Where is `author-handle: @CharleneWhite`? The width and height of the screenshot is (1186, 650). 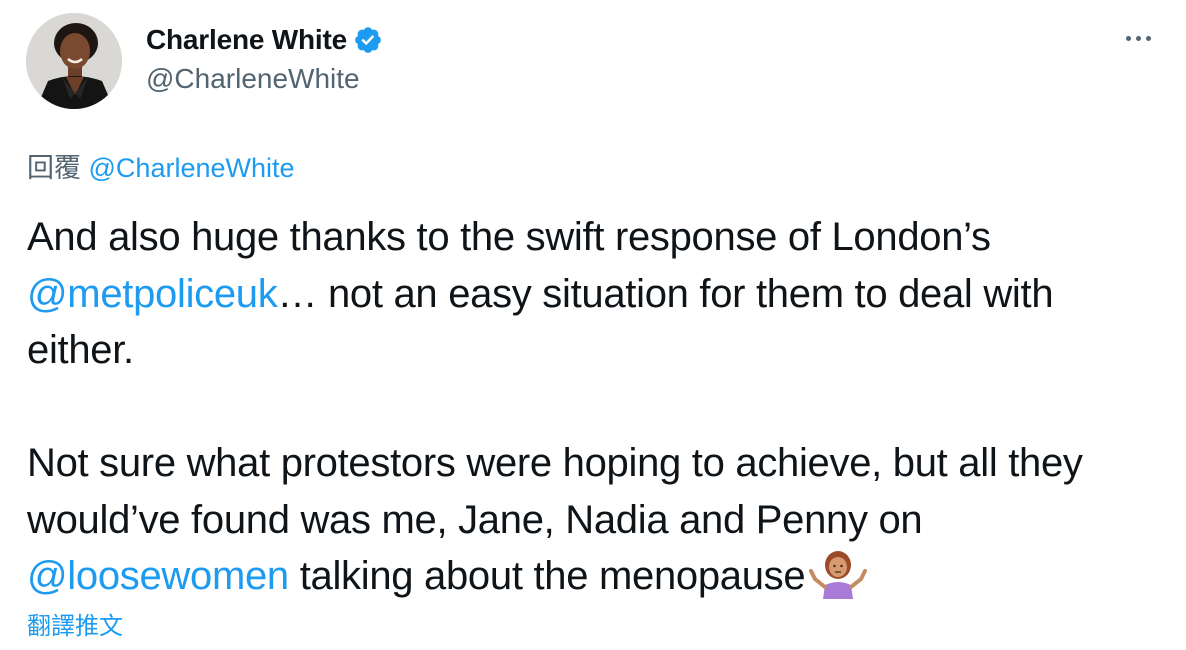
author-handle: @CharleneWhite is located at coordinates (253, 79).